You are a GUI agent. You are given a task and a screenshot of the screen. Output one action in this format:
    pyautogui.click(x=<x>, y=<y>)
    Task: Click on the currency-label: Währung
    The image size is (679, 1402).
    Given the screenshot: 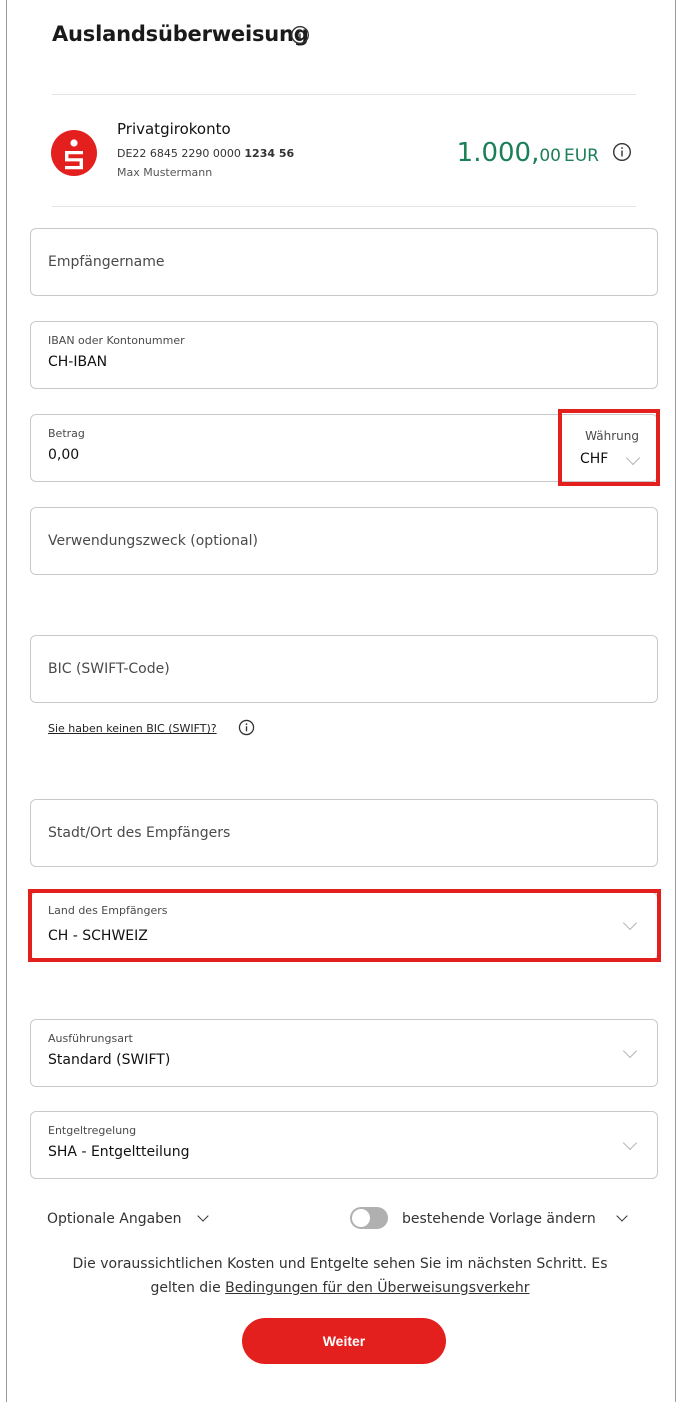 What is the action you would take?
    pyautogui.click(x=612, y=436)
    